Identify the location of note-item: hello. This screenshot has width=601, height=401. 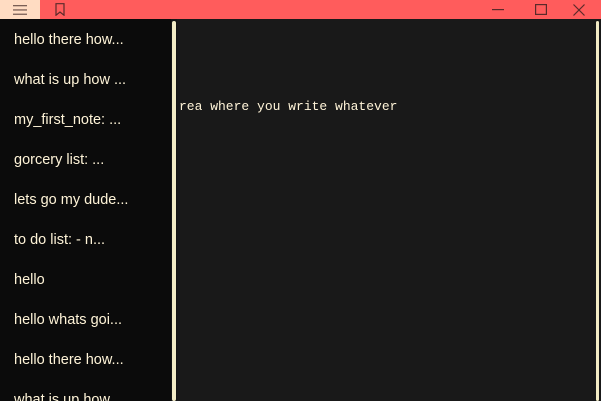
(89, 280).